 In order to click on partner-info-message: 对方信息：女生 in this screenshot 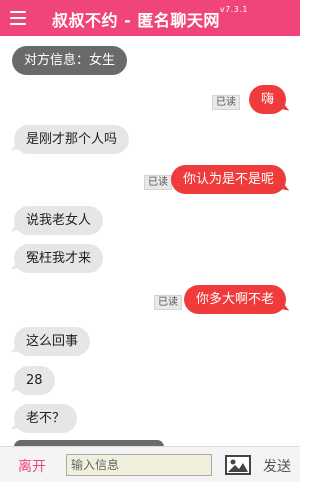, I will do `click(70, 60)`.